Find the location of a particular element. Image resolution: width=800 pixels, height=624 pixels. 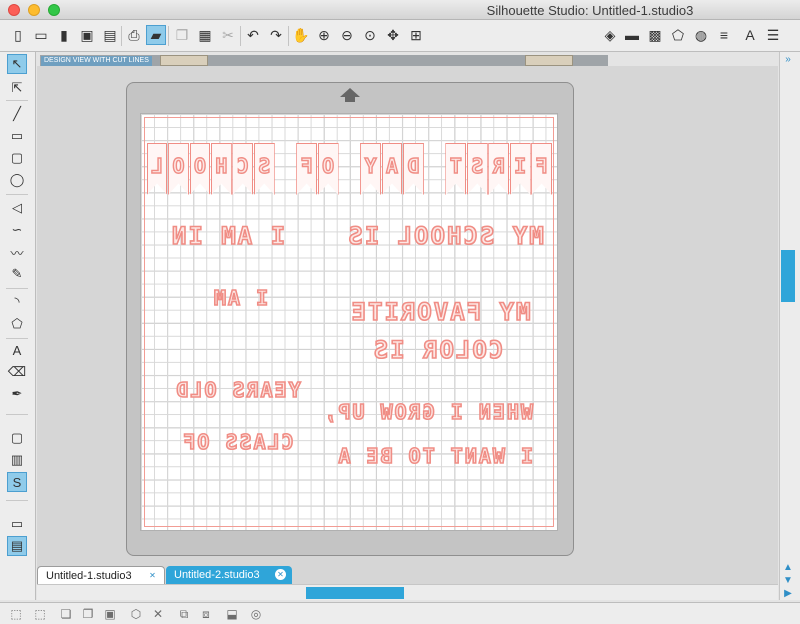

freehand-tool-icon: 〰 is located at coordinates (17, 252).